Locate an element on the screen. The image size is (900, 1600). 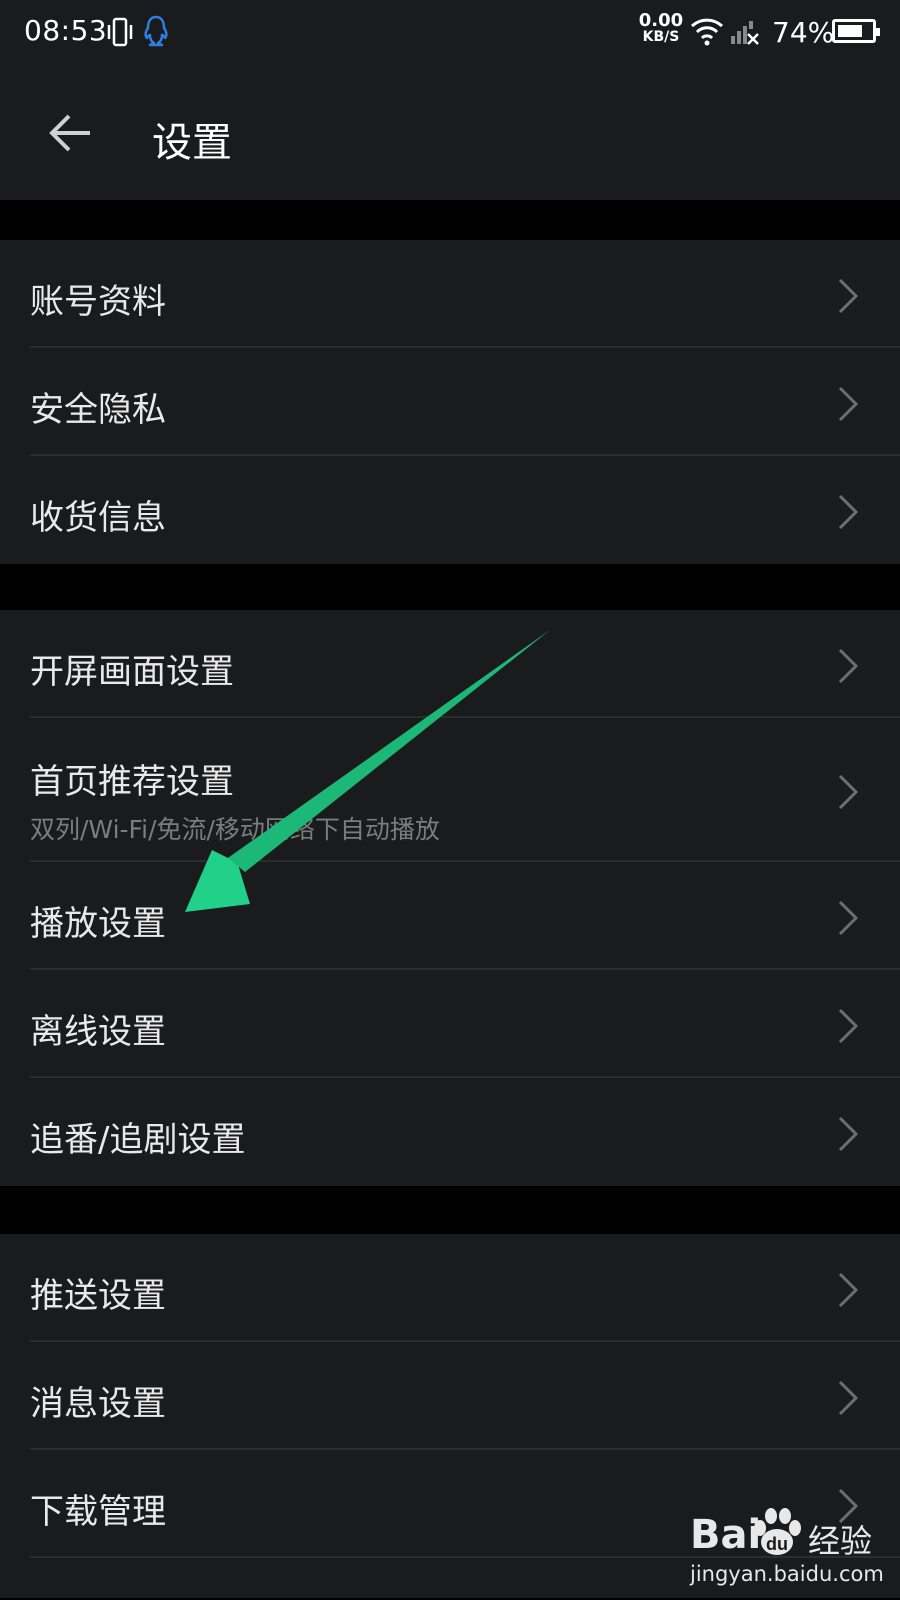
settings-item-label: 收货信息 is located at coordinates (98, 518).